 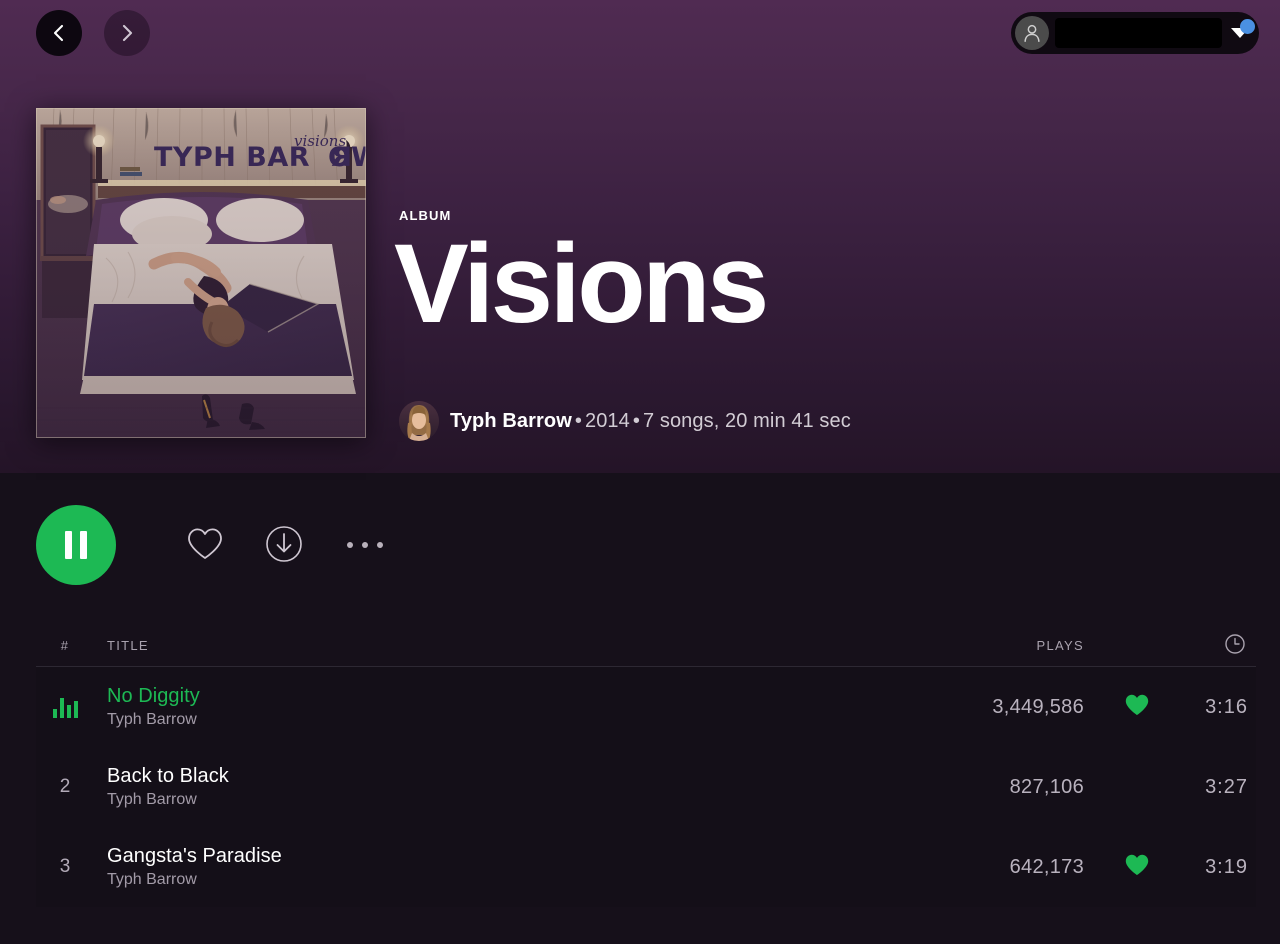 I want to click on track-duration-3: 3:19, so click(x=1226, y=866).